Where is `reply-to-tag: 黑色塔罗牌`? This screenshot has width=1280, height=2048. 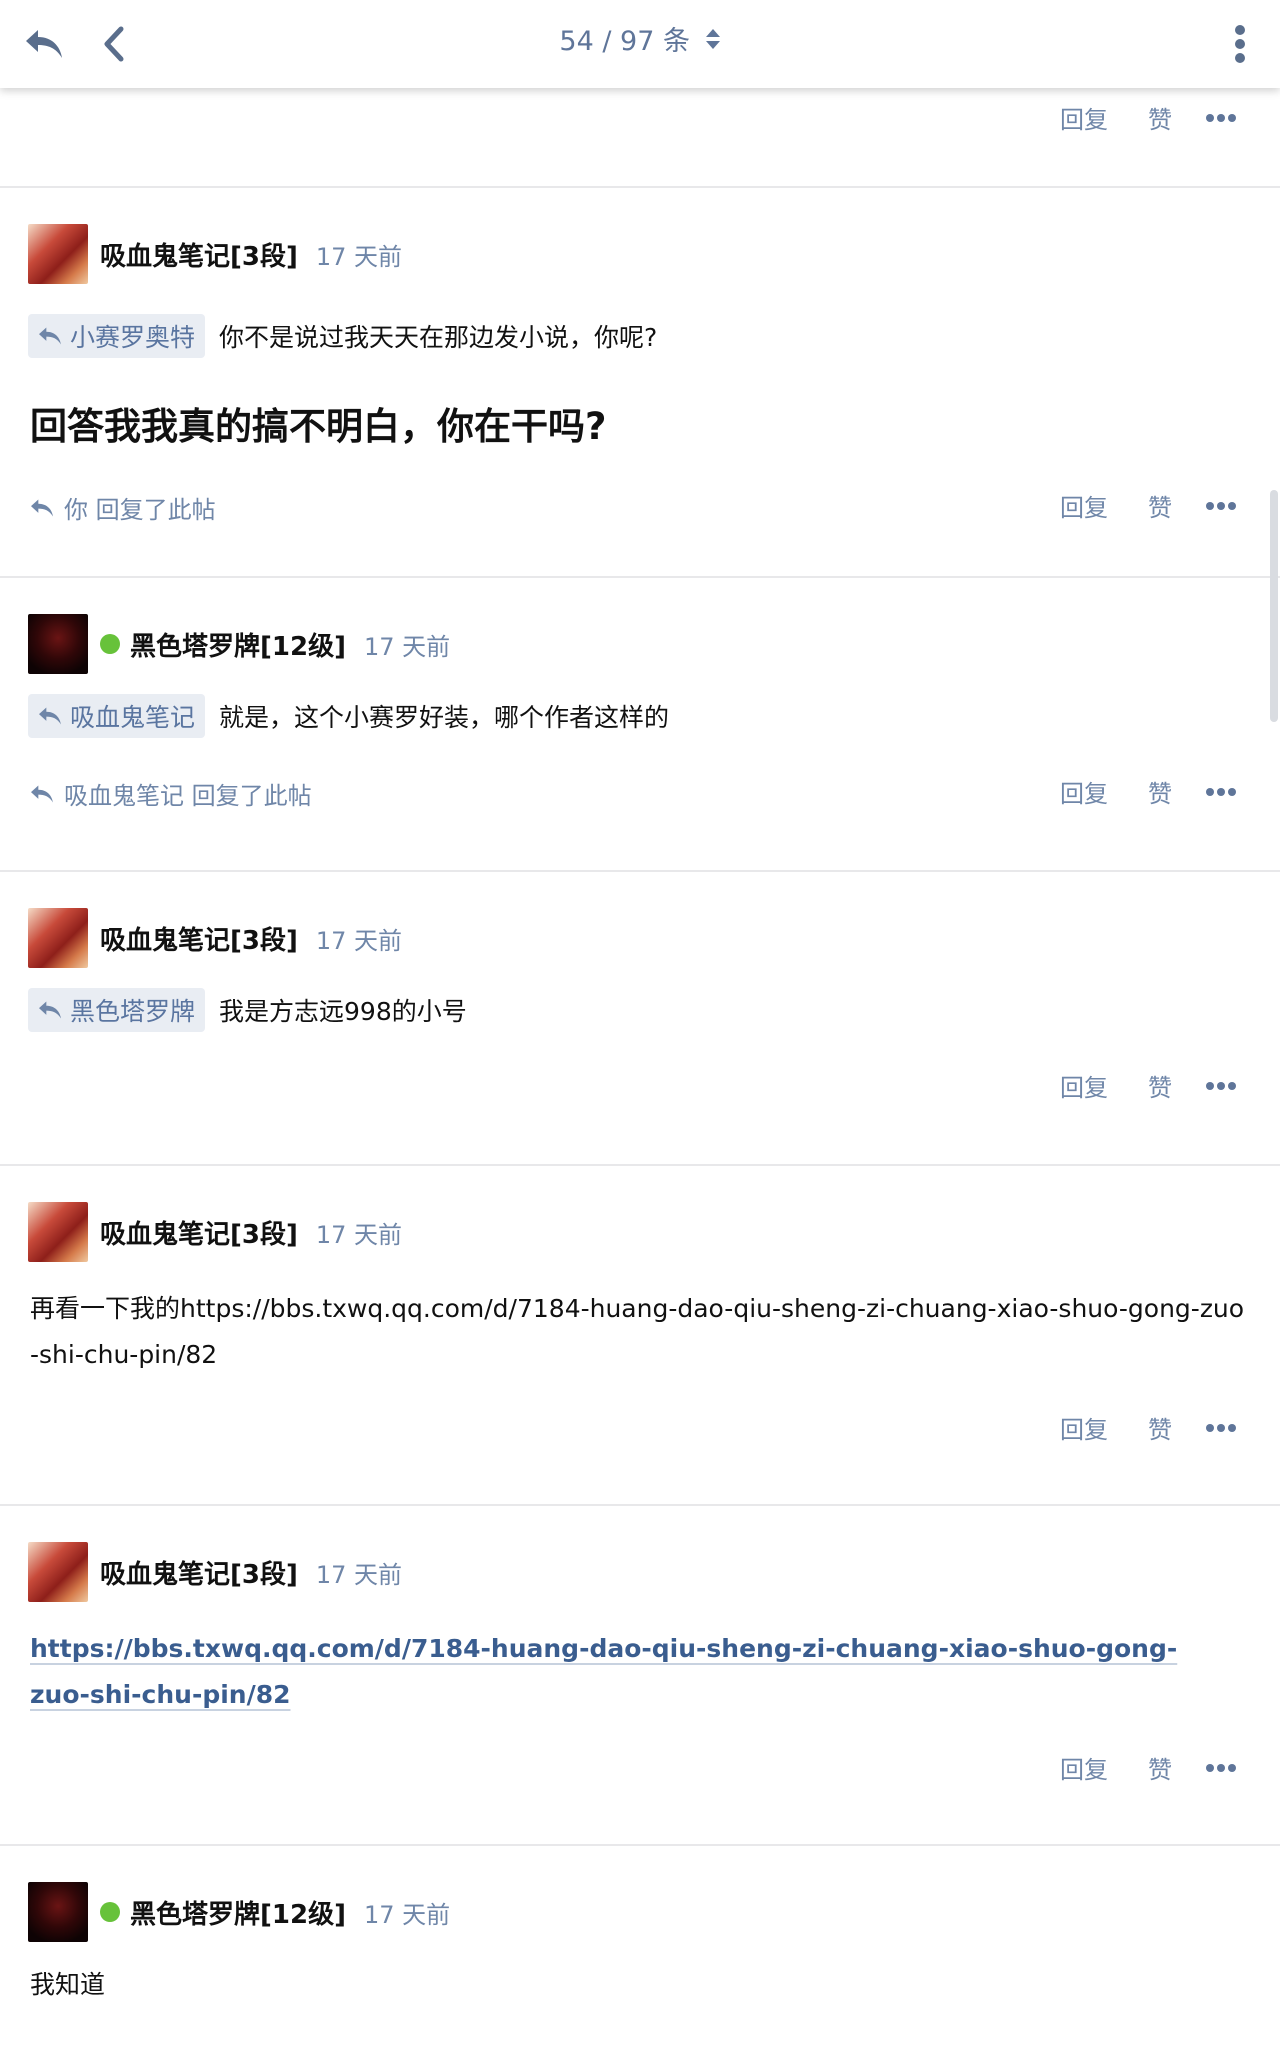 reply-to-tag: 黑色塔罗牌 is located at coordinates (117, 1010).